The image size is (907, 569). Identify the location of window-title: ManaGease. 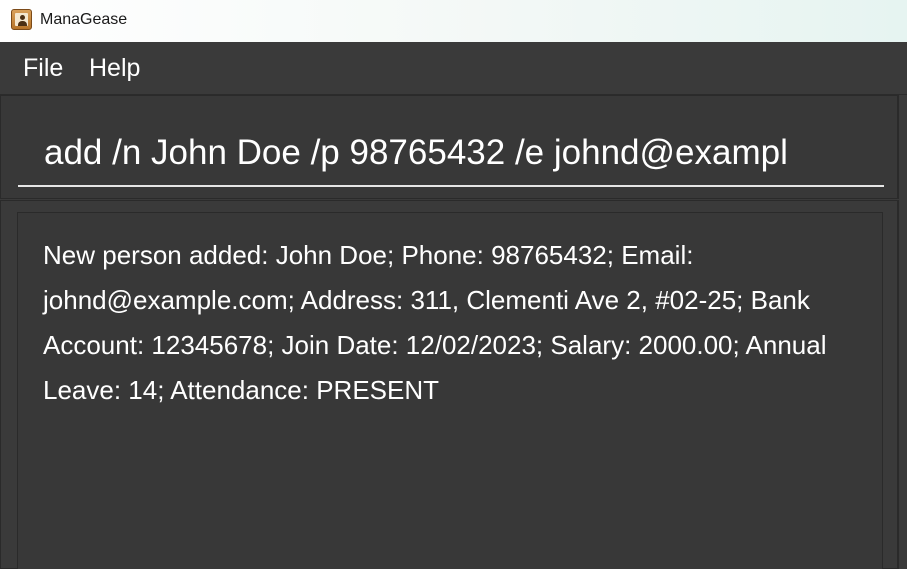
(84, 19).